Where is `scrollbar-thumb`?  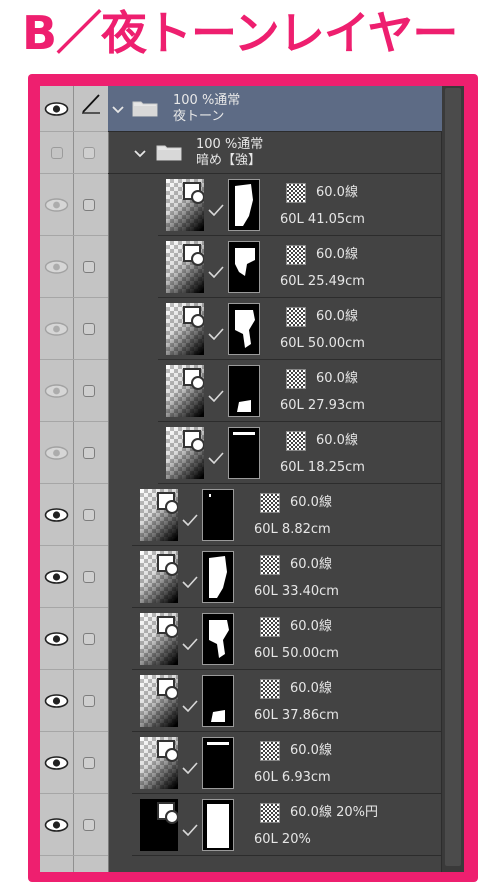
scrollbar-thumb is located at coordinates (453, 477).